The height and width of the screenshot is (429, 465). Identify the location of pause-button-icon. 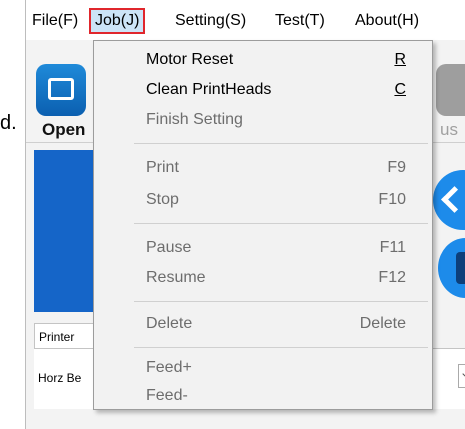
(451, 268).